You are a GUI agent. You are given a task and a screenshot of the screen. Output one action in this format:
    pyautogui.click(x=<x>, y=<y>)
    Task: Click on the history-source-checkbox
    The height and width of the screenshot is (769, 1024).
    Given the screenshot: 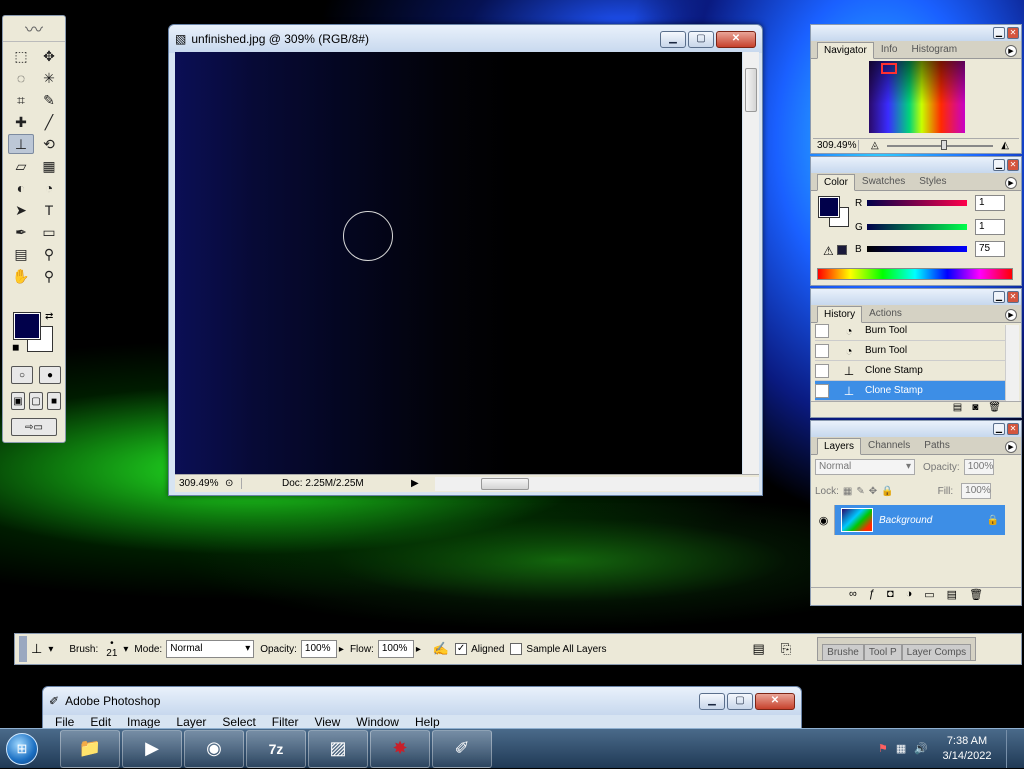 What is the action you would take?
    pyautogui.click(x=822, y=350)
    